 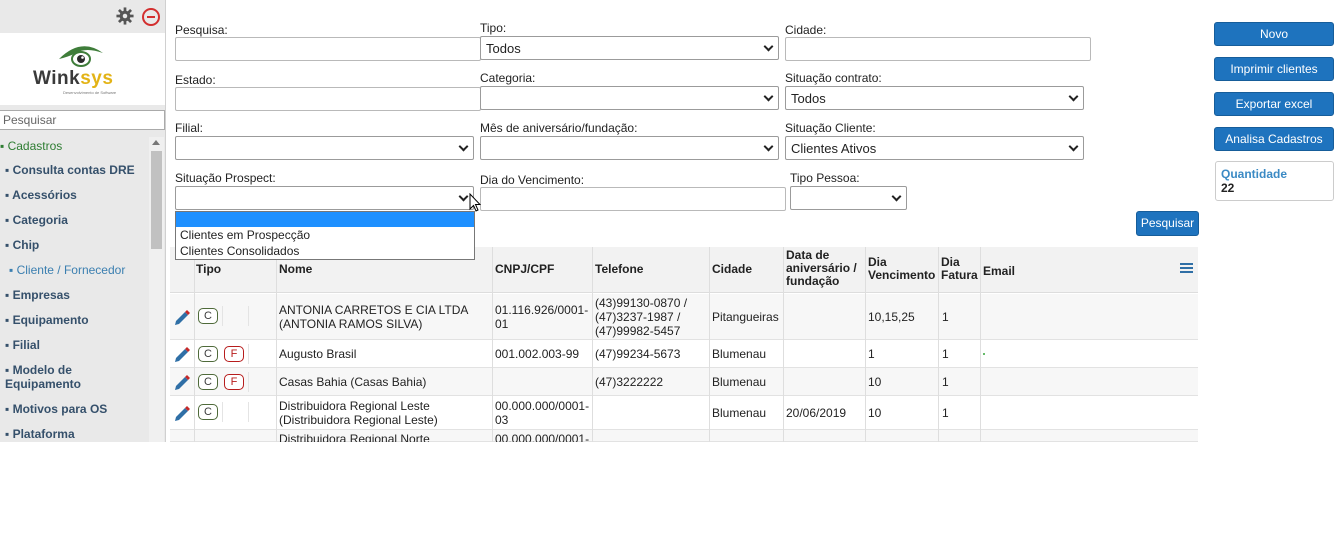 I want to click on cell-cnpj: 001.002.003-99, so click(x=537, y=354).